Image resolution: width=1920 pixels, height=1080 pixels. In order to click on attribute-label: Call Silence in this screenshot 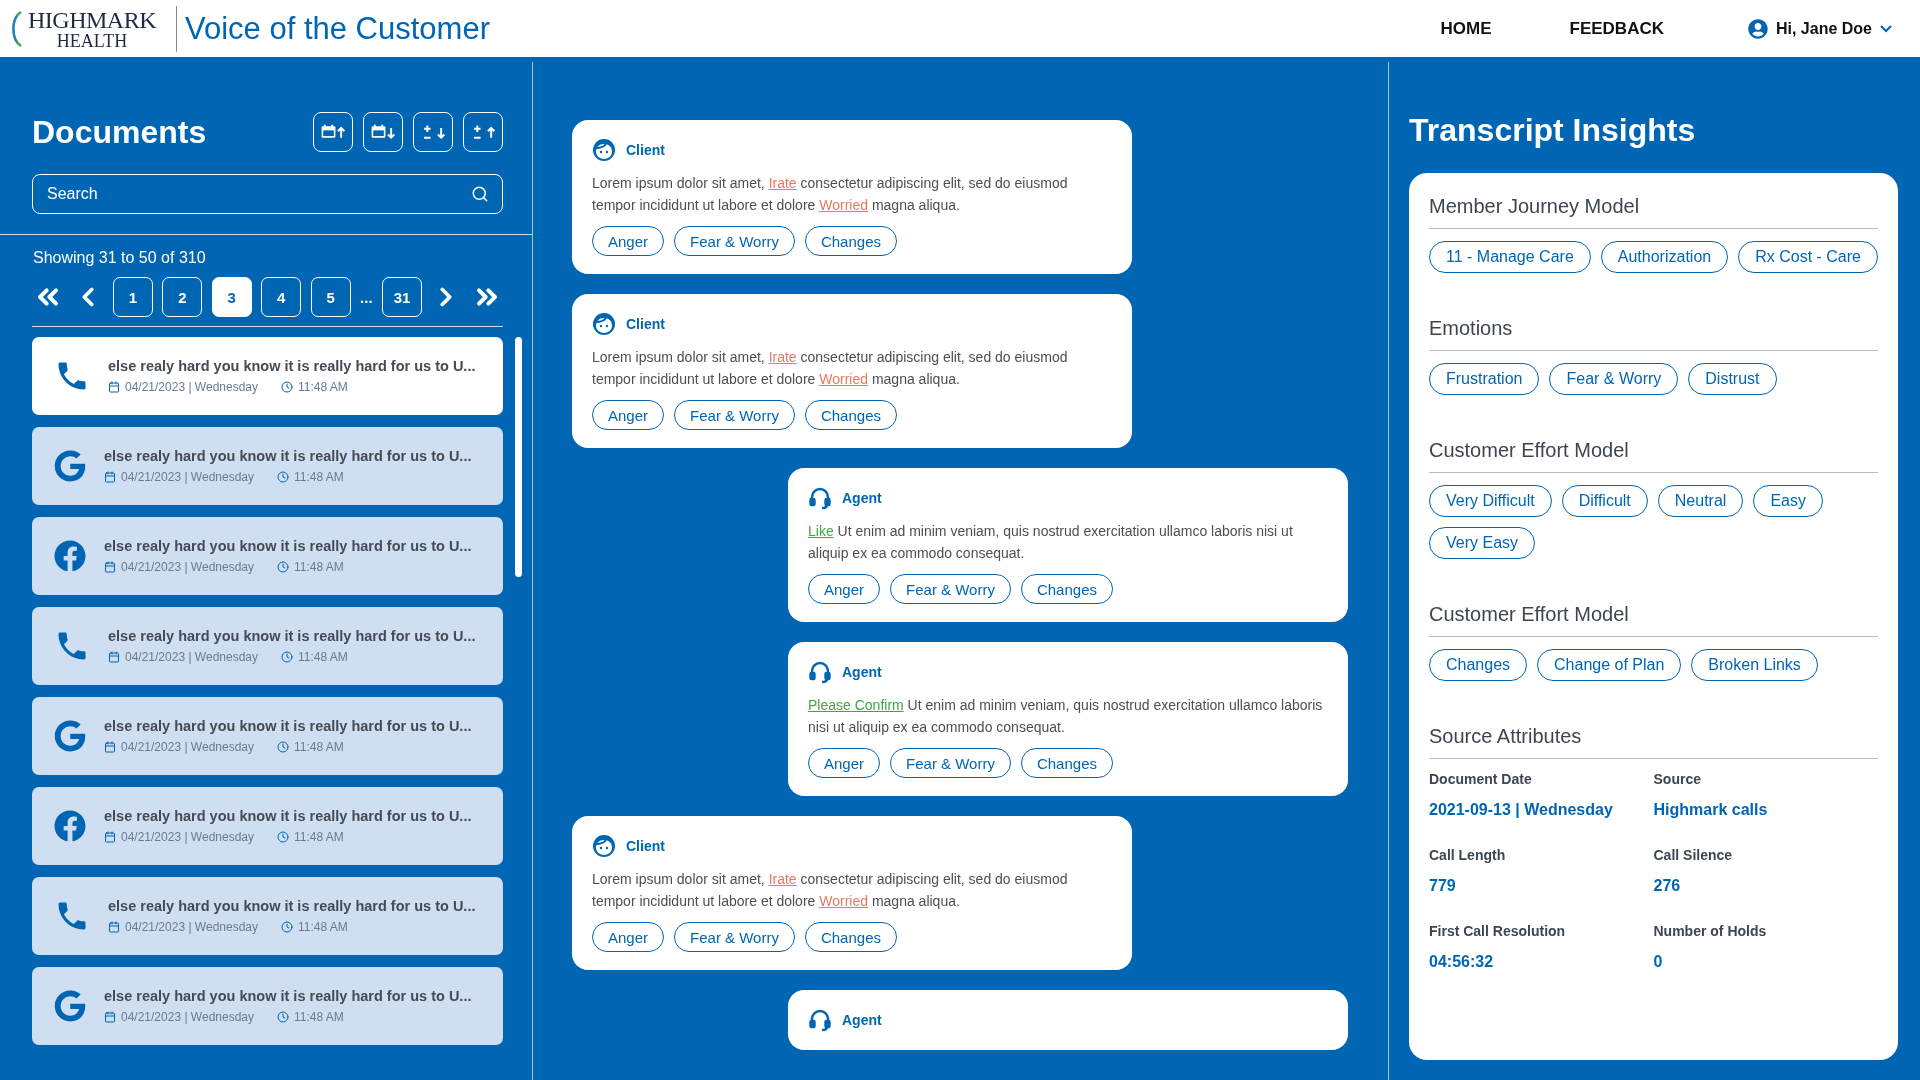, I will do `click(1693, 855)`.